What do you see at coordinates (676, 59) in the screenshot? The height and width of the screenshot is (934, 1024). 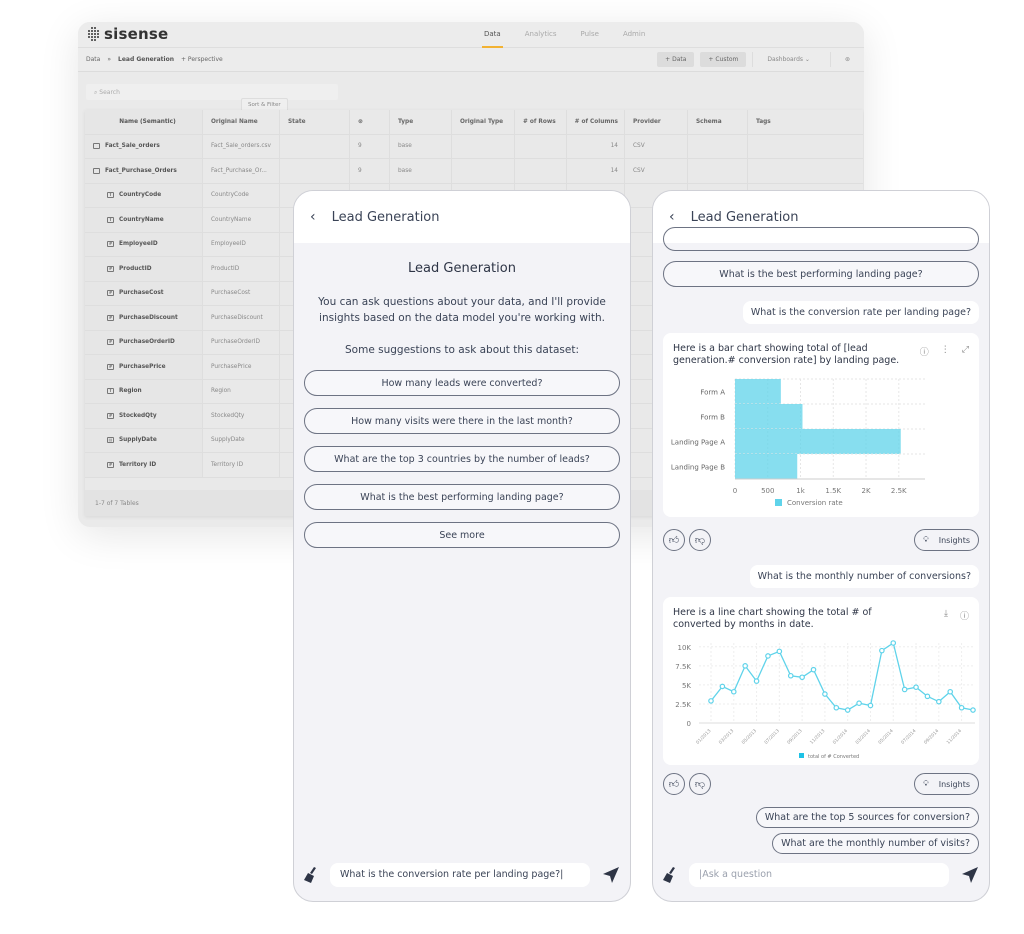 I see `add-data-button: + Data` at bounding box center [676, 59].